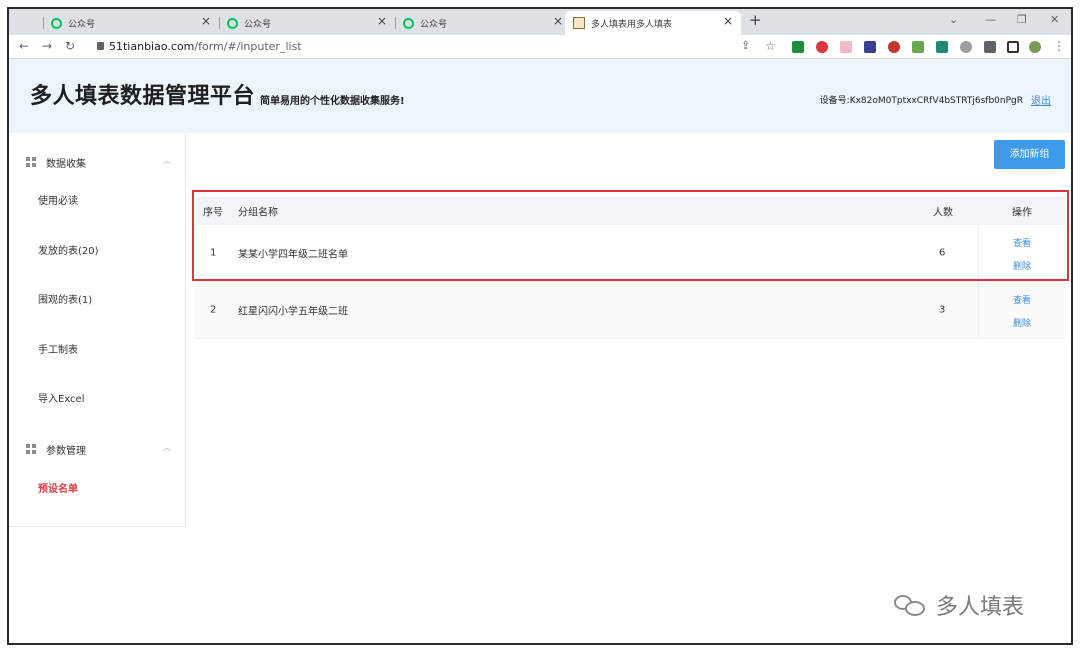 Image resolution: width=1080 pixels, height=652 pixels. I want to click on sidebar-group-data-collection: 数据收集, so click(56, 162).